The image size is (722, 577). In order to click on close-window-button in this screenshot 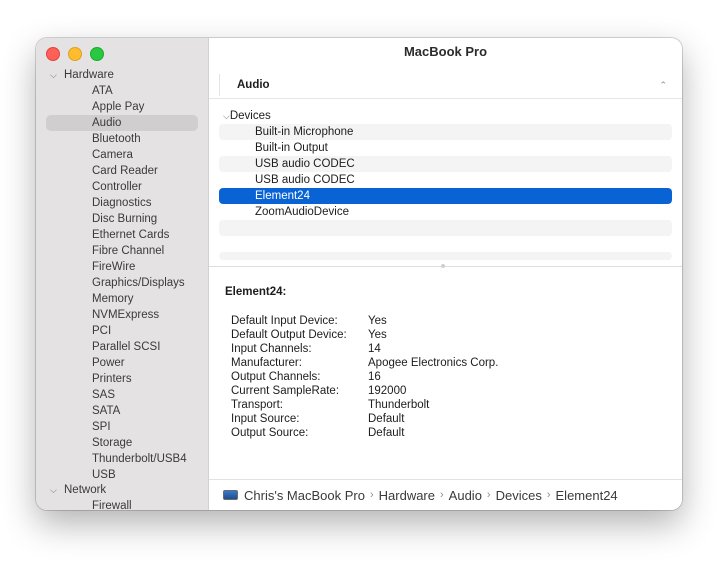, I will do `click(53, 54)`.